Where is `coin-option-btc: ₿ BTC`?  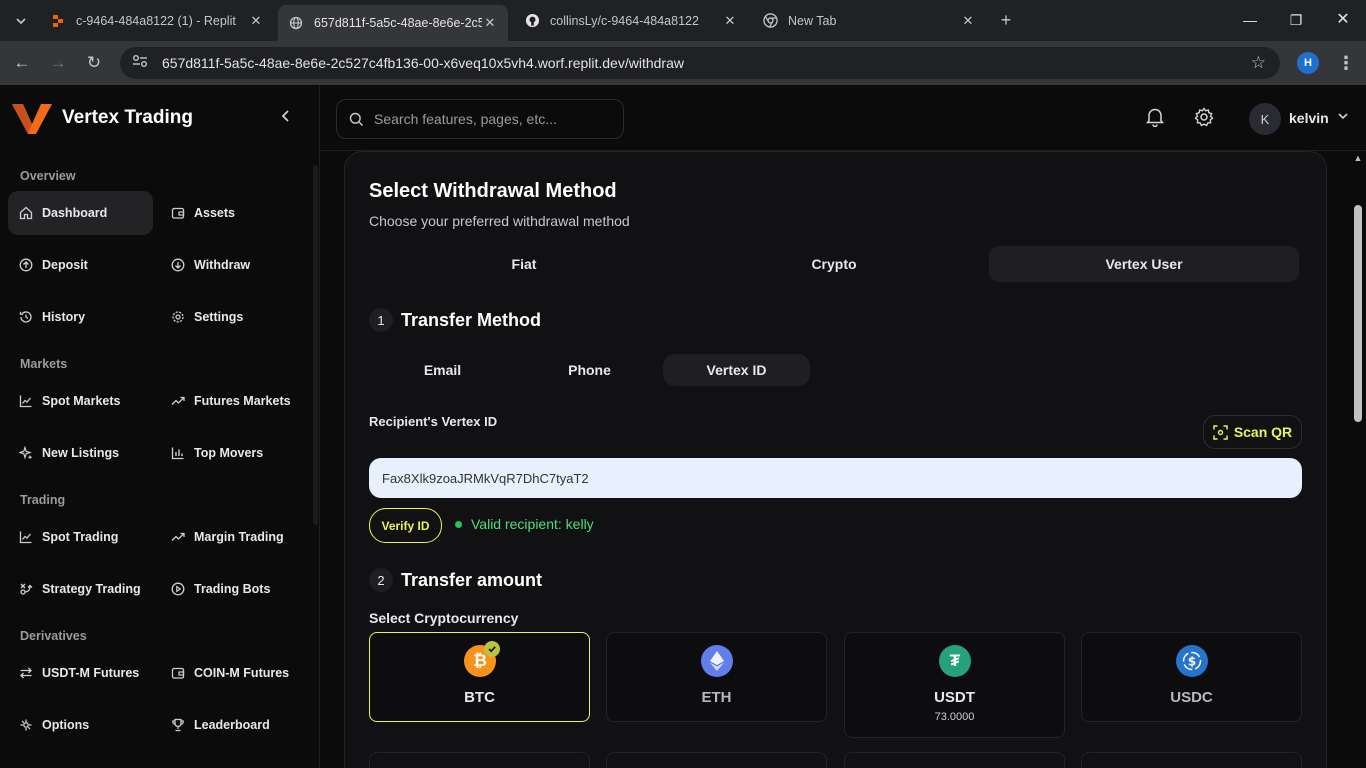
coin-option-btc: ₿ BTC is located at coordinates (479, 677).